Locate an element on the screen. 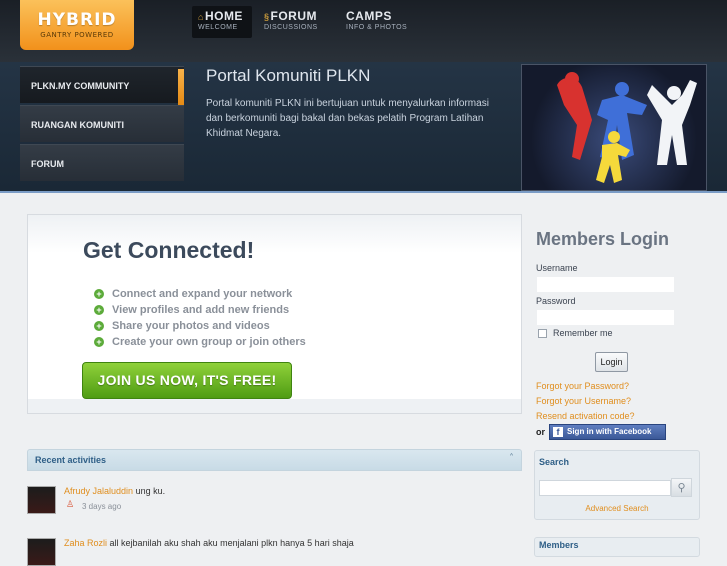  members-title: Members is located at coordinates (559, 545).